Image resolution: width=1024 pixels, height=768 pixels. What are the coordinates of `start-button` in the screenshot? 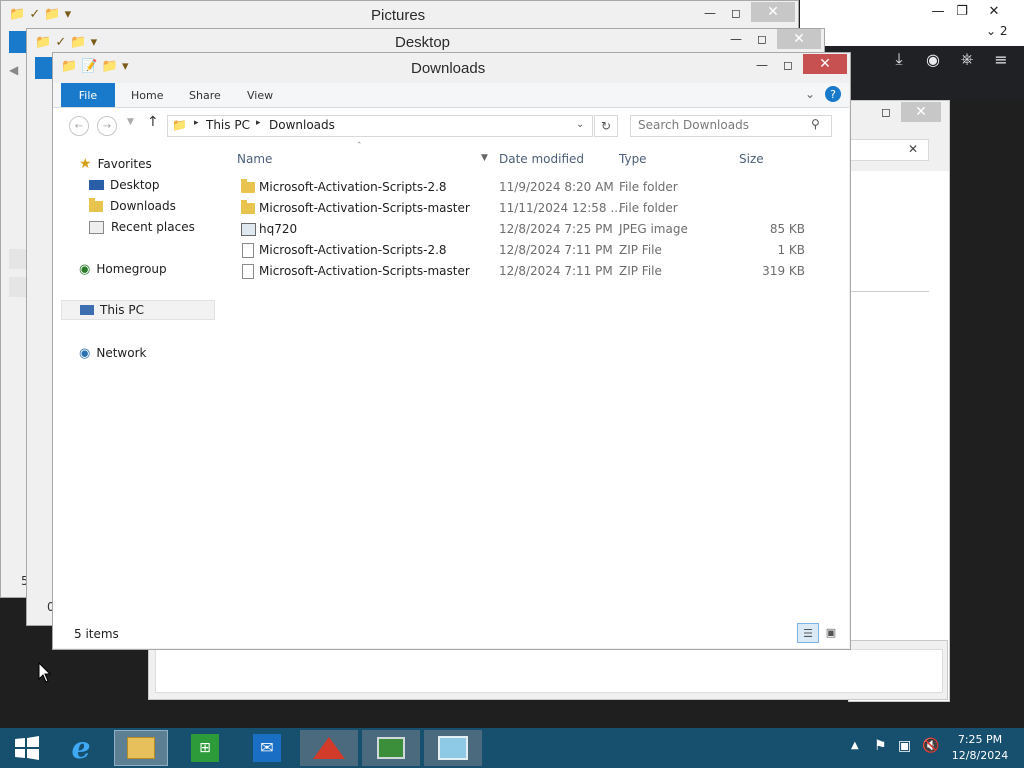 It's located at (27, 748).